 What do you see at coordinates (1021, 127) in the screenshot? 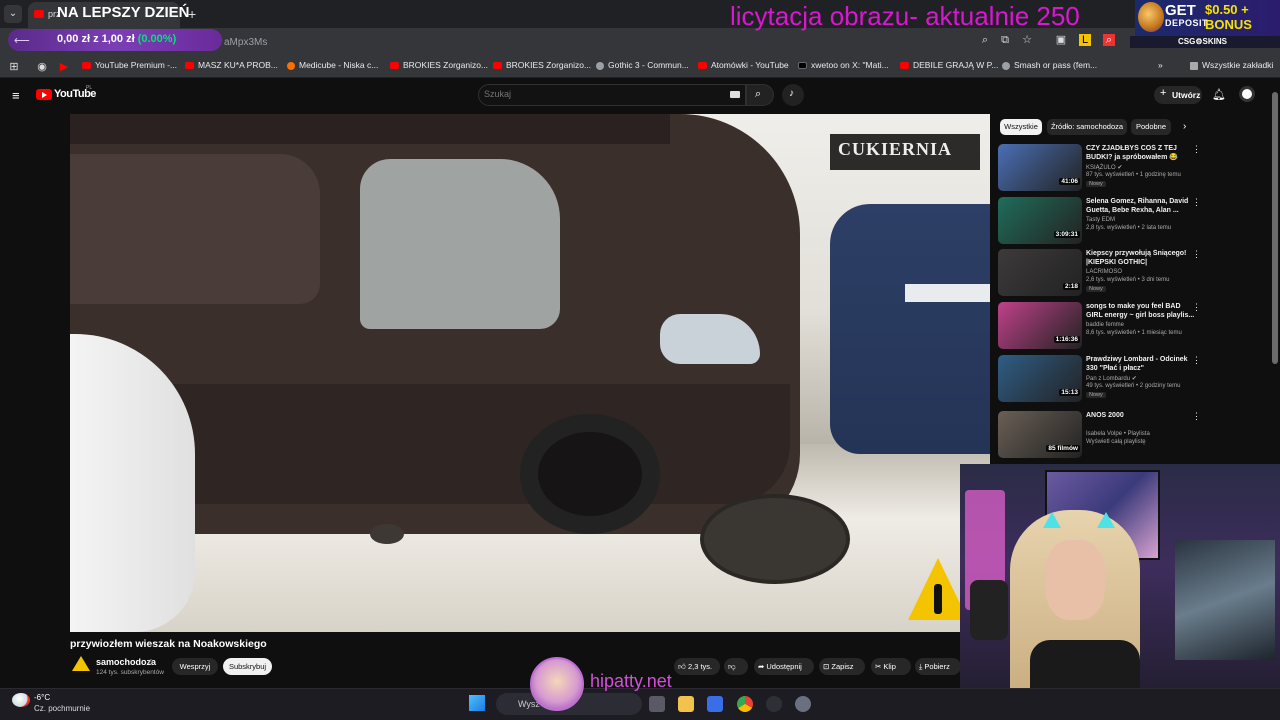
I see `chip-all: Wszystkie` at bounding box center [1021, 127].